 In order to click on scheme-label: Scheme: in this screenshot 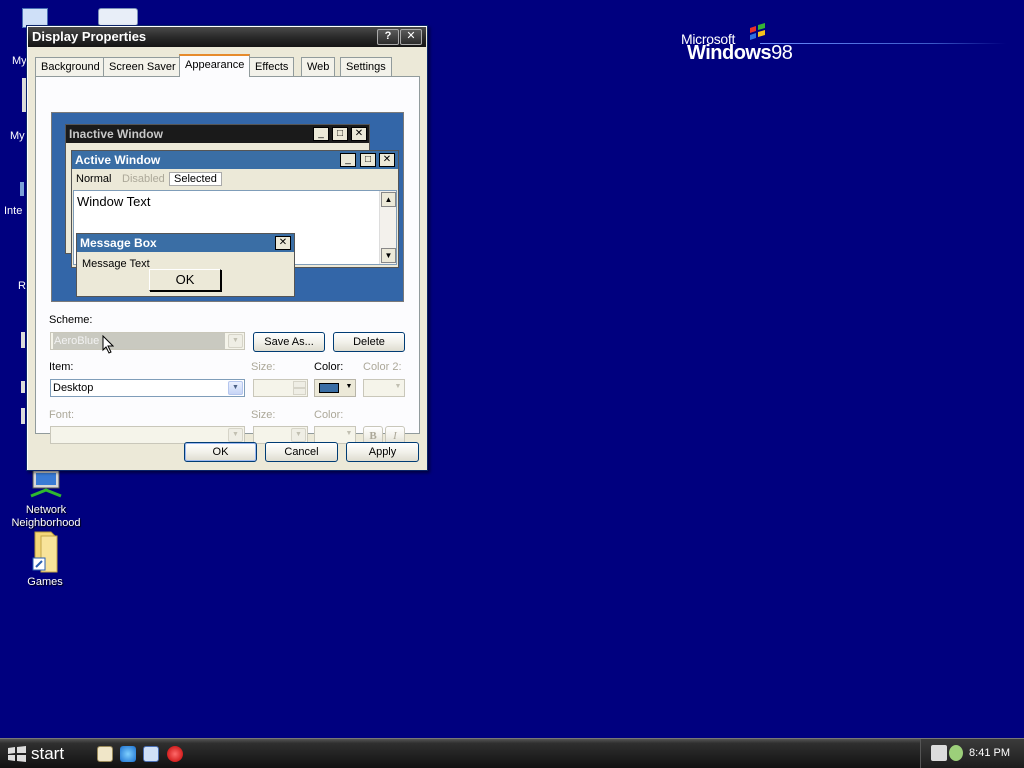, I will do `click(71, 320)`.